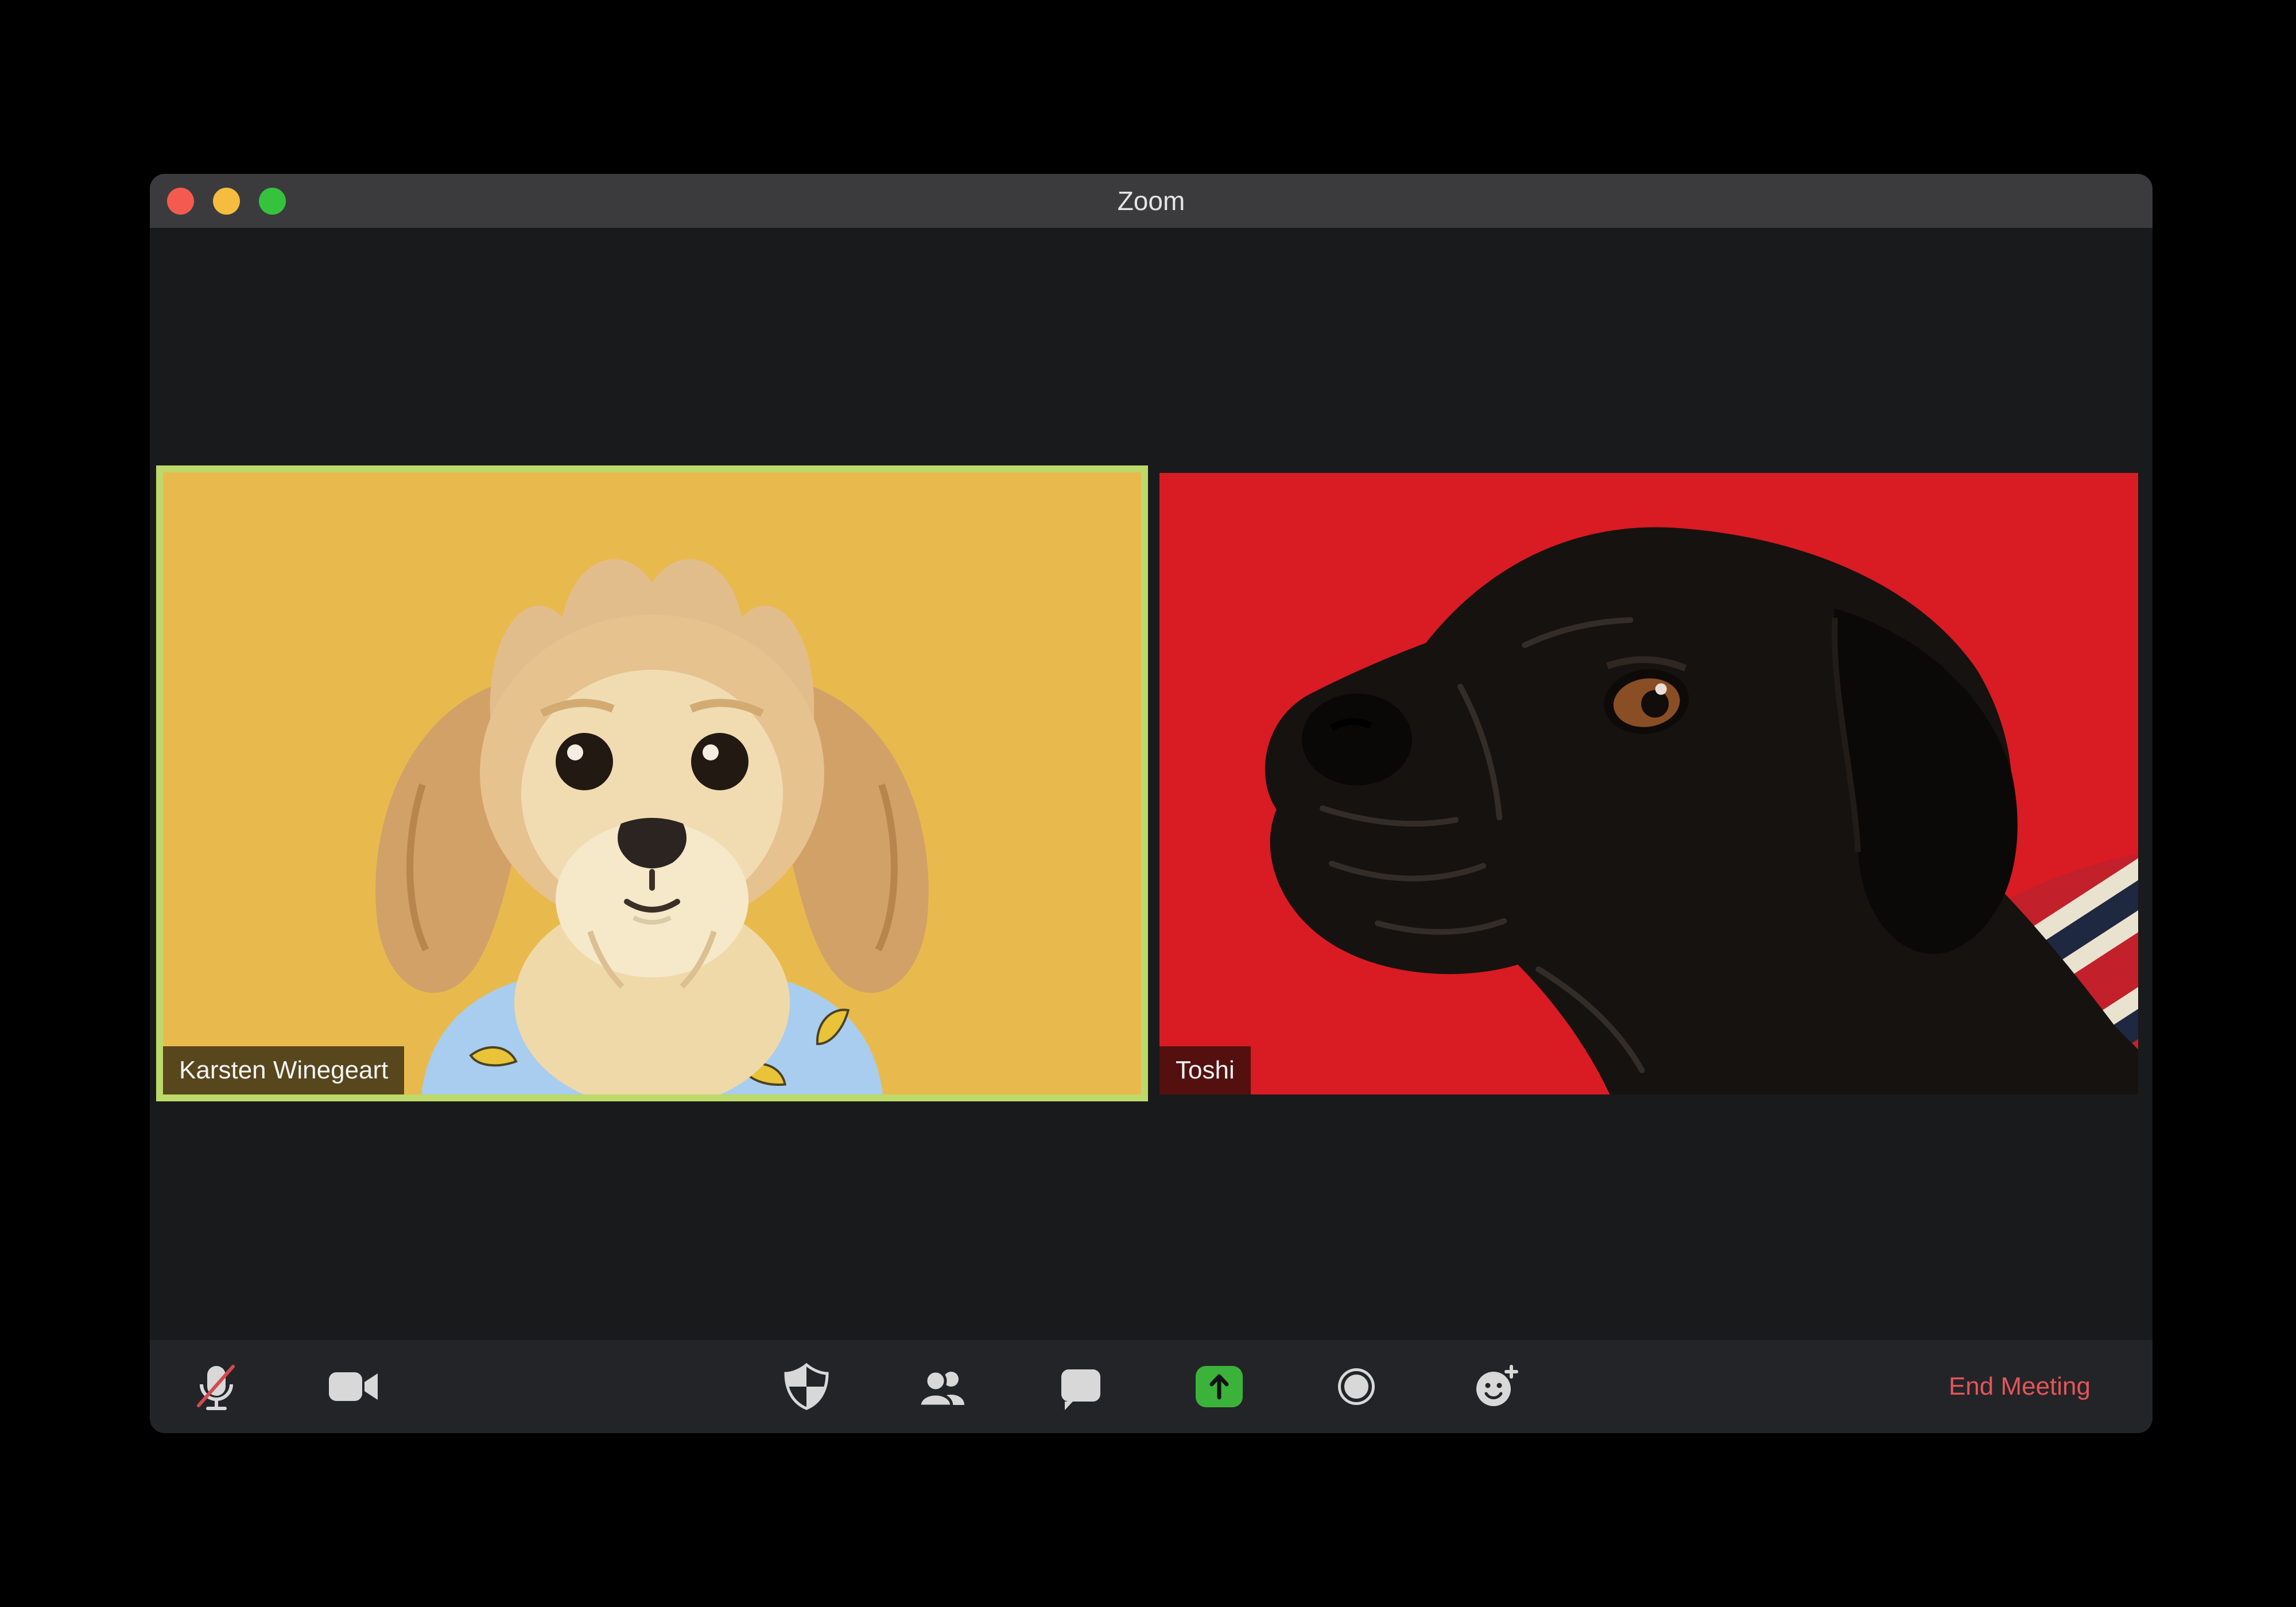  I want to click on share-screen-button, so click(1219, 1386).